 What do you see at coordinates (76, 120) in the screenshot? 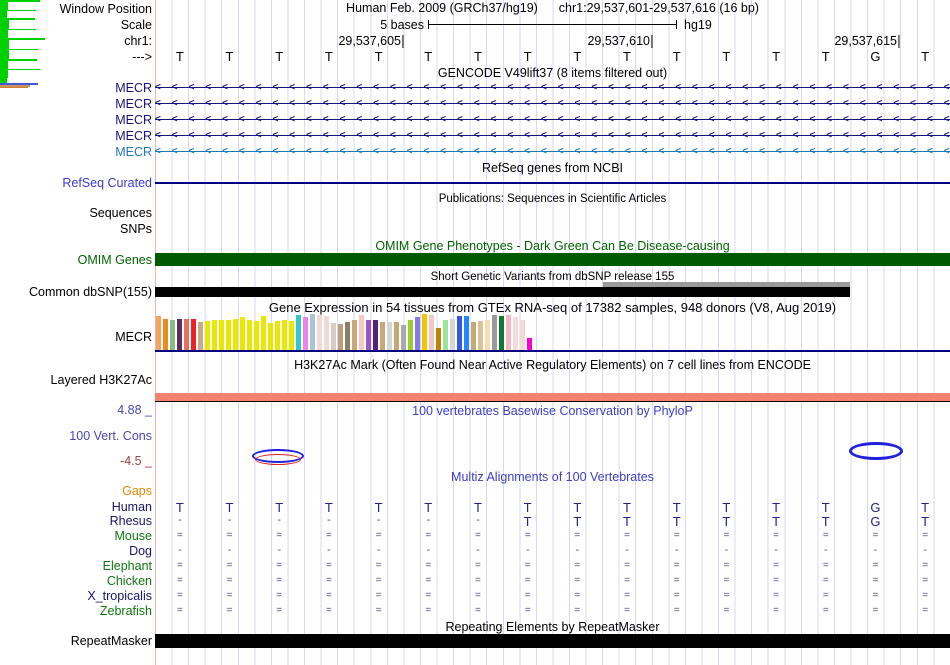
I see `left-label-mecr-3: MECR` at bounding box center [76, 120].